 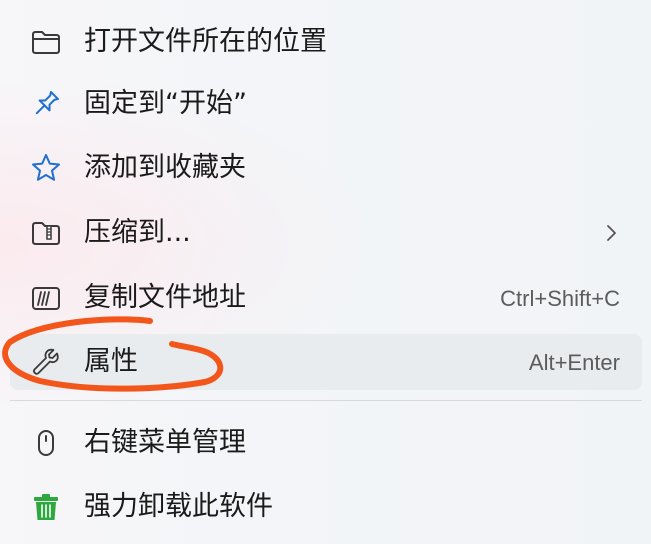 I want to click on keyboard-shortcut: Ctrl+Shift+C, so click(x=560, y=298).